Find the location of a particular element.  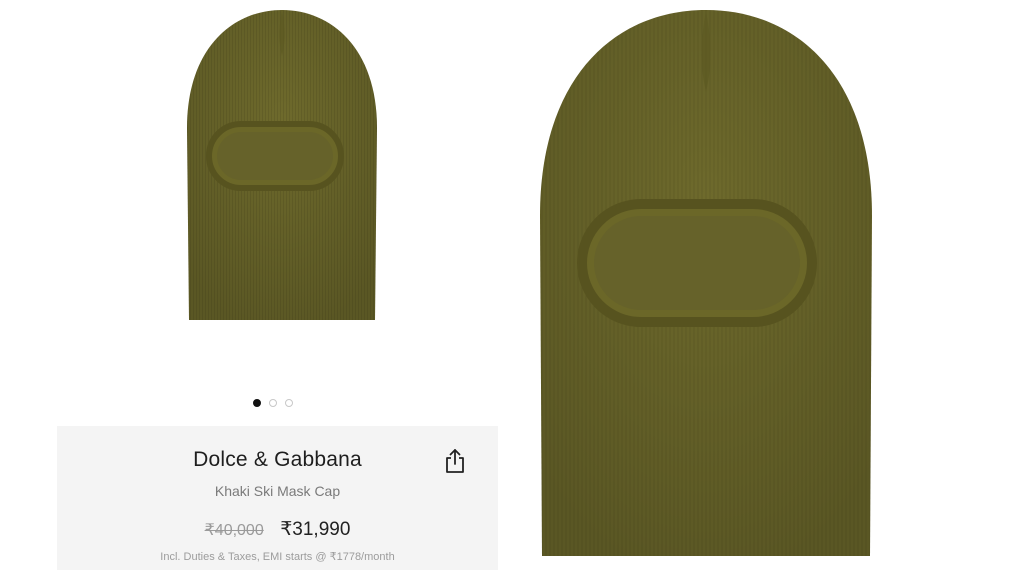

share-icon is located at coordinates (455, 461).